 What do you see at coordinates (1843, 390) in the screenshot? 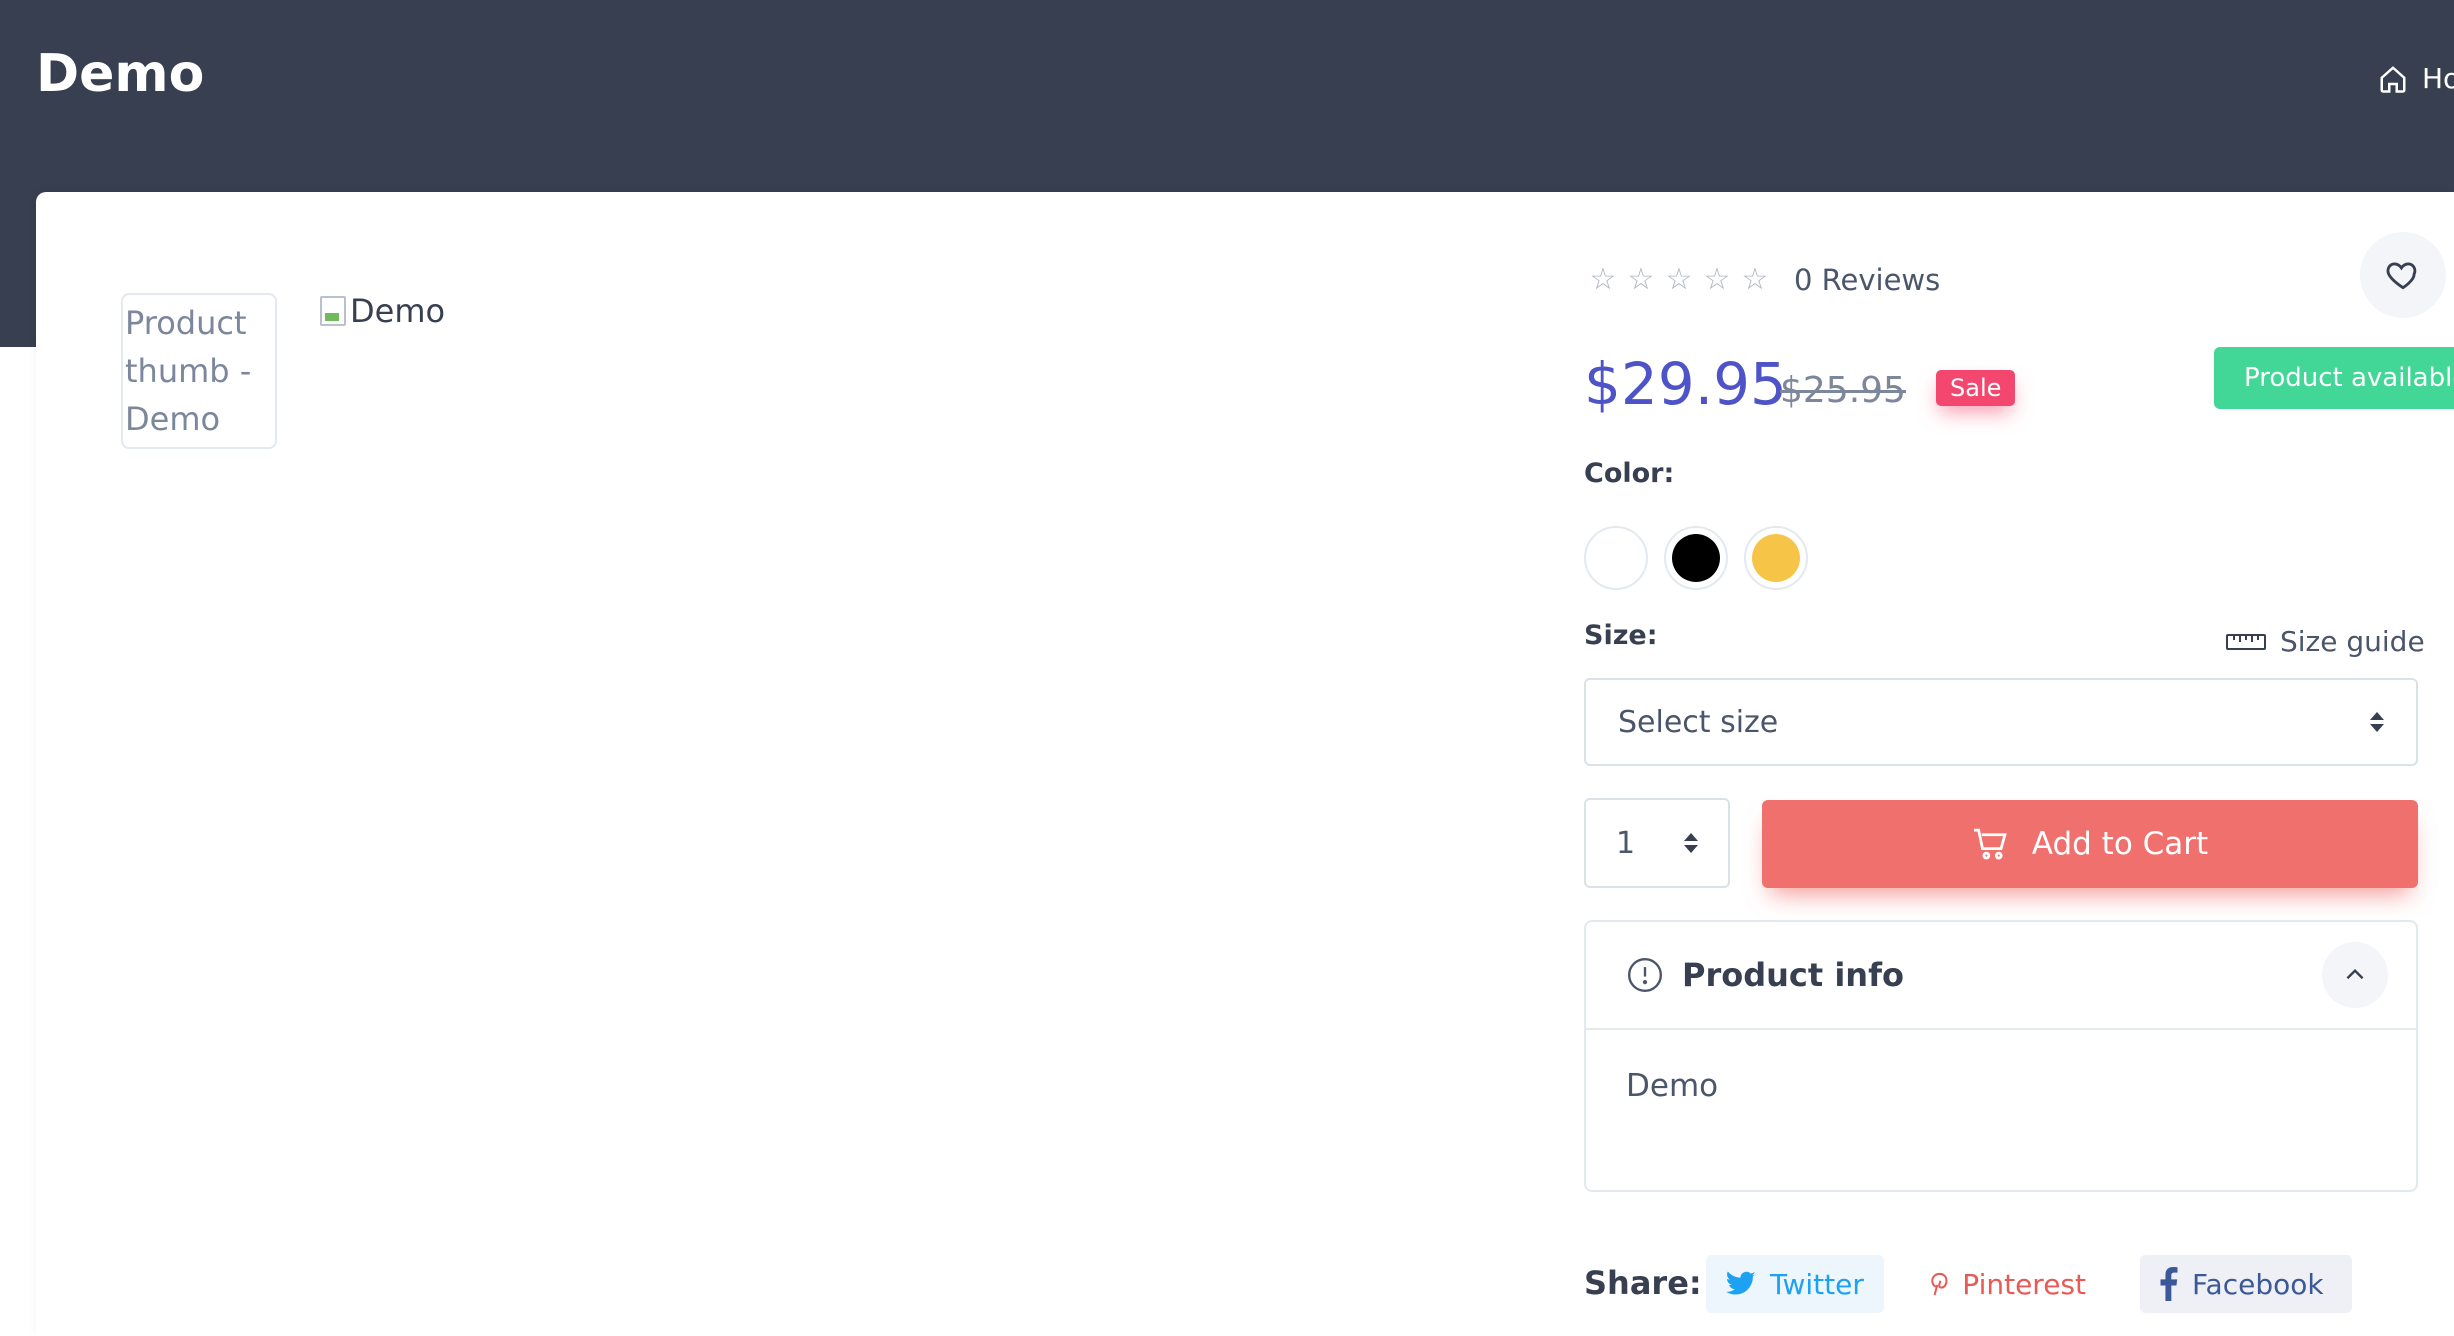
I see `product-old-price: $25.95` at bounding box center [1843, 390].